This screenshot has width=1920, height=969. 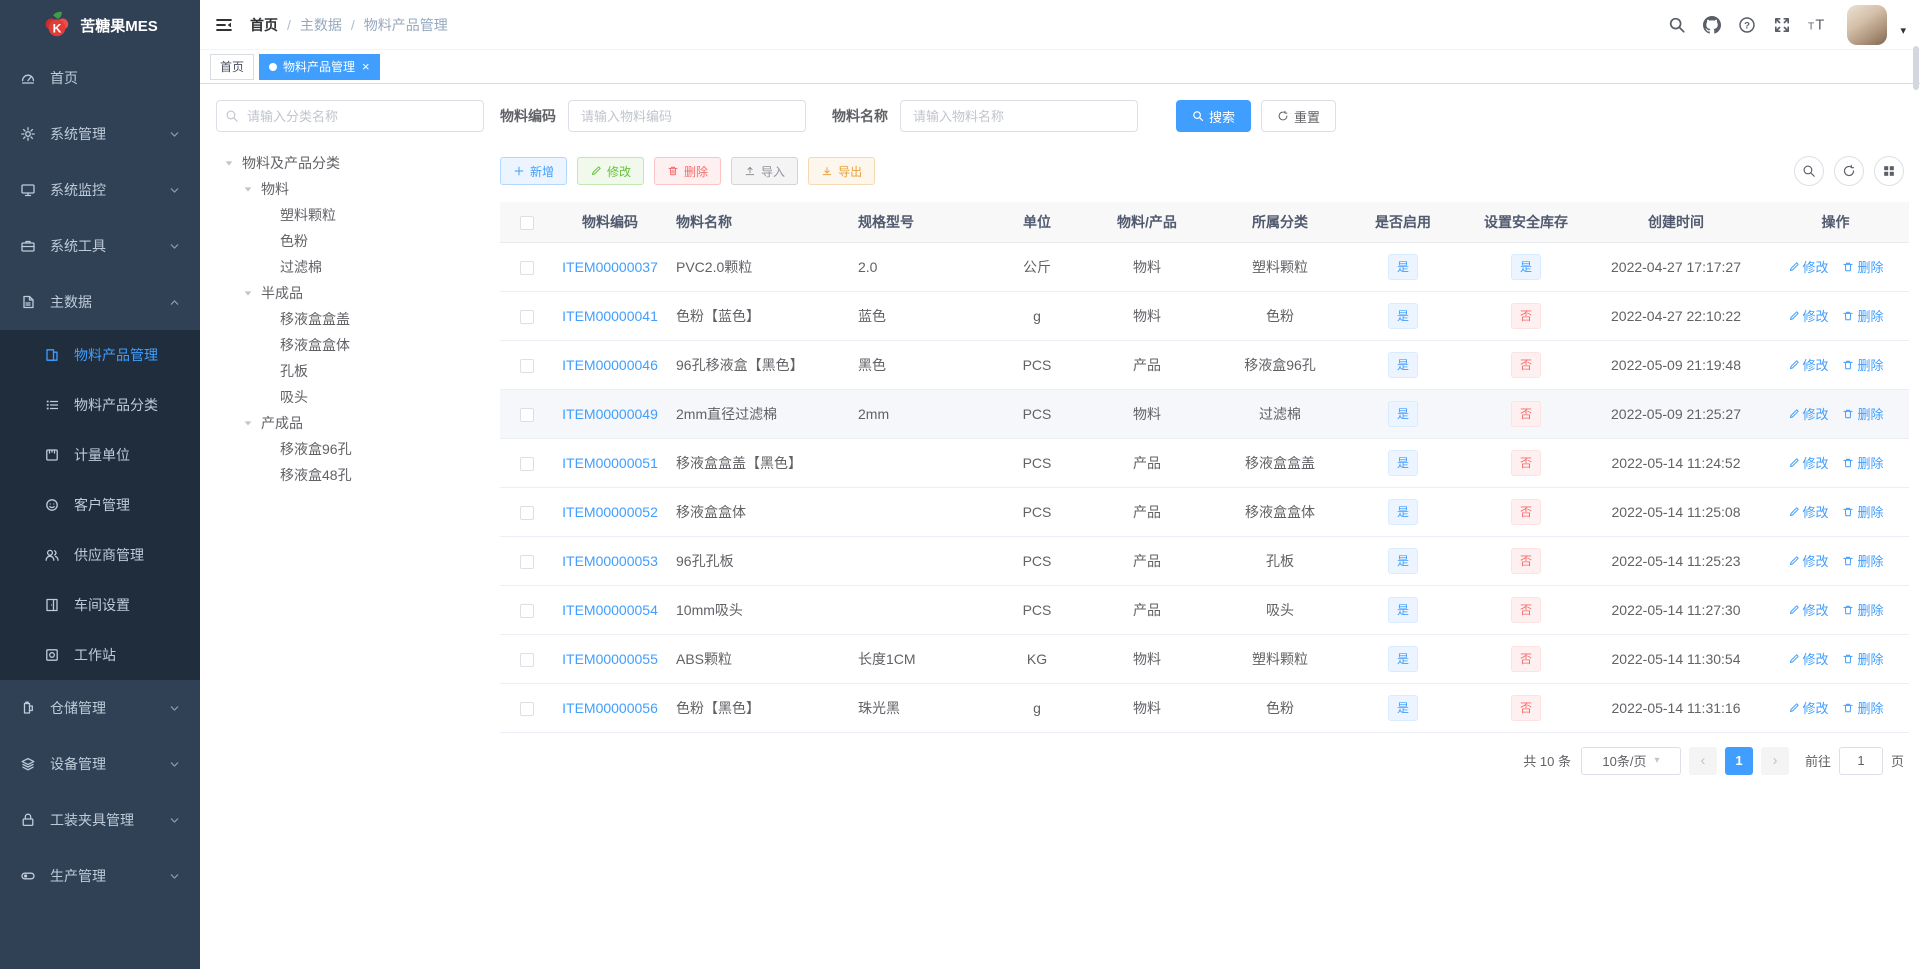 What do you see at coordinates (100, 190) in the screenshot?
I see `sidebar-item-system-monitor: 系统监控` at bounding box center [100, 190].